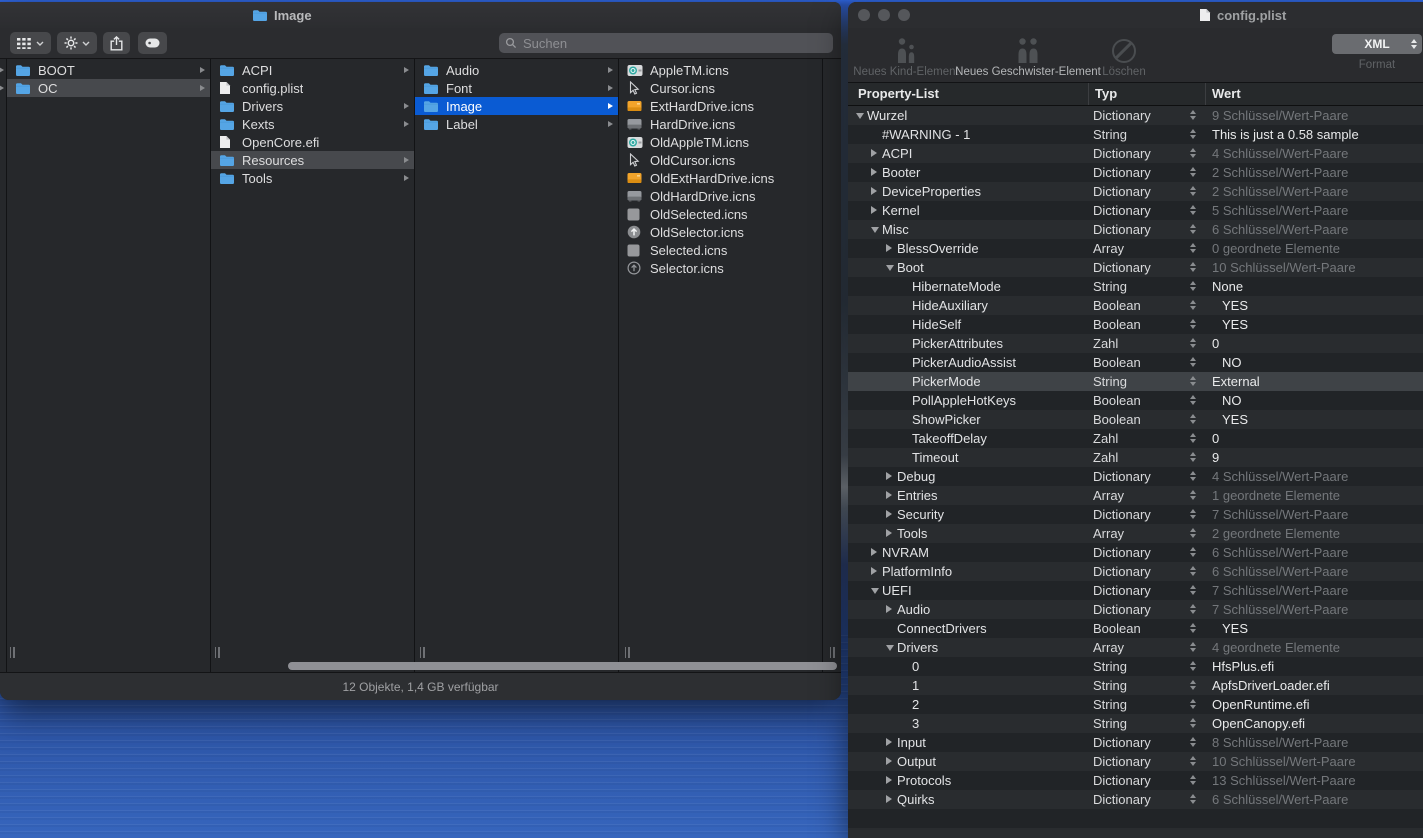 The image size is (1423, 838). Describe the element at coordinates (1284, 780) in the screenshot. I see `plist-value: 13 Schlüssel/Wert-Paare` at that location.